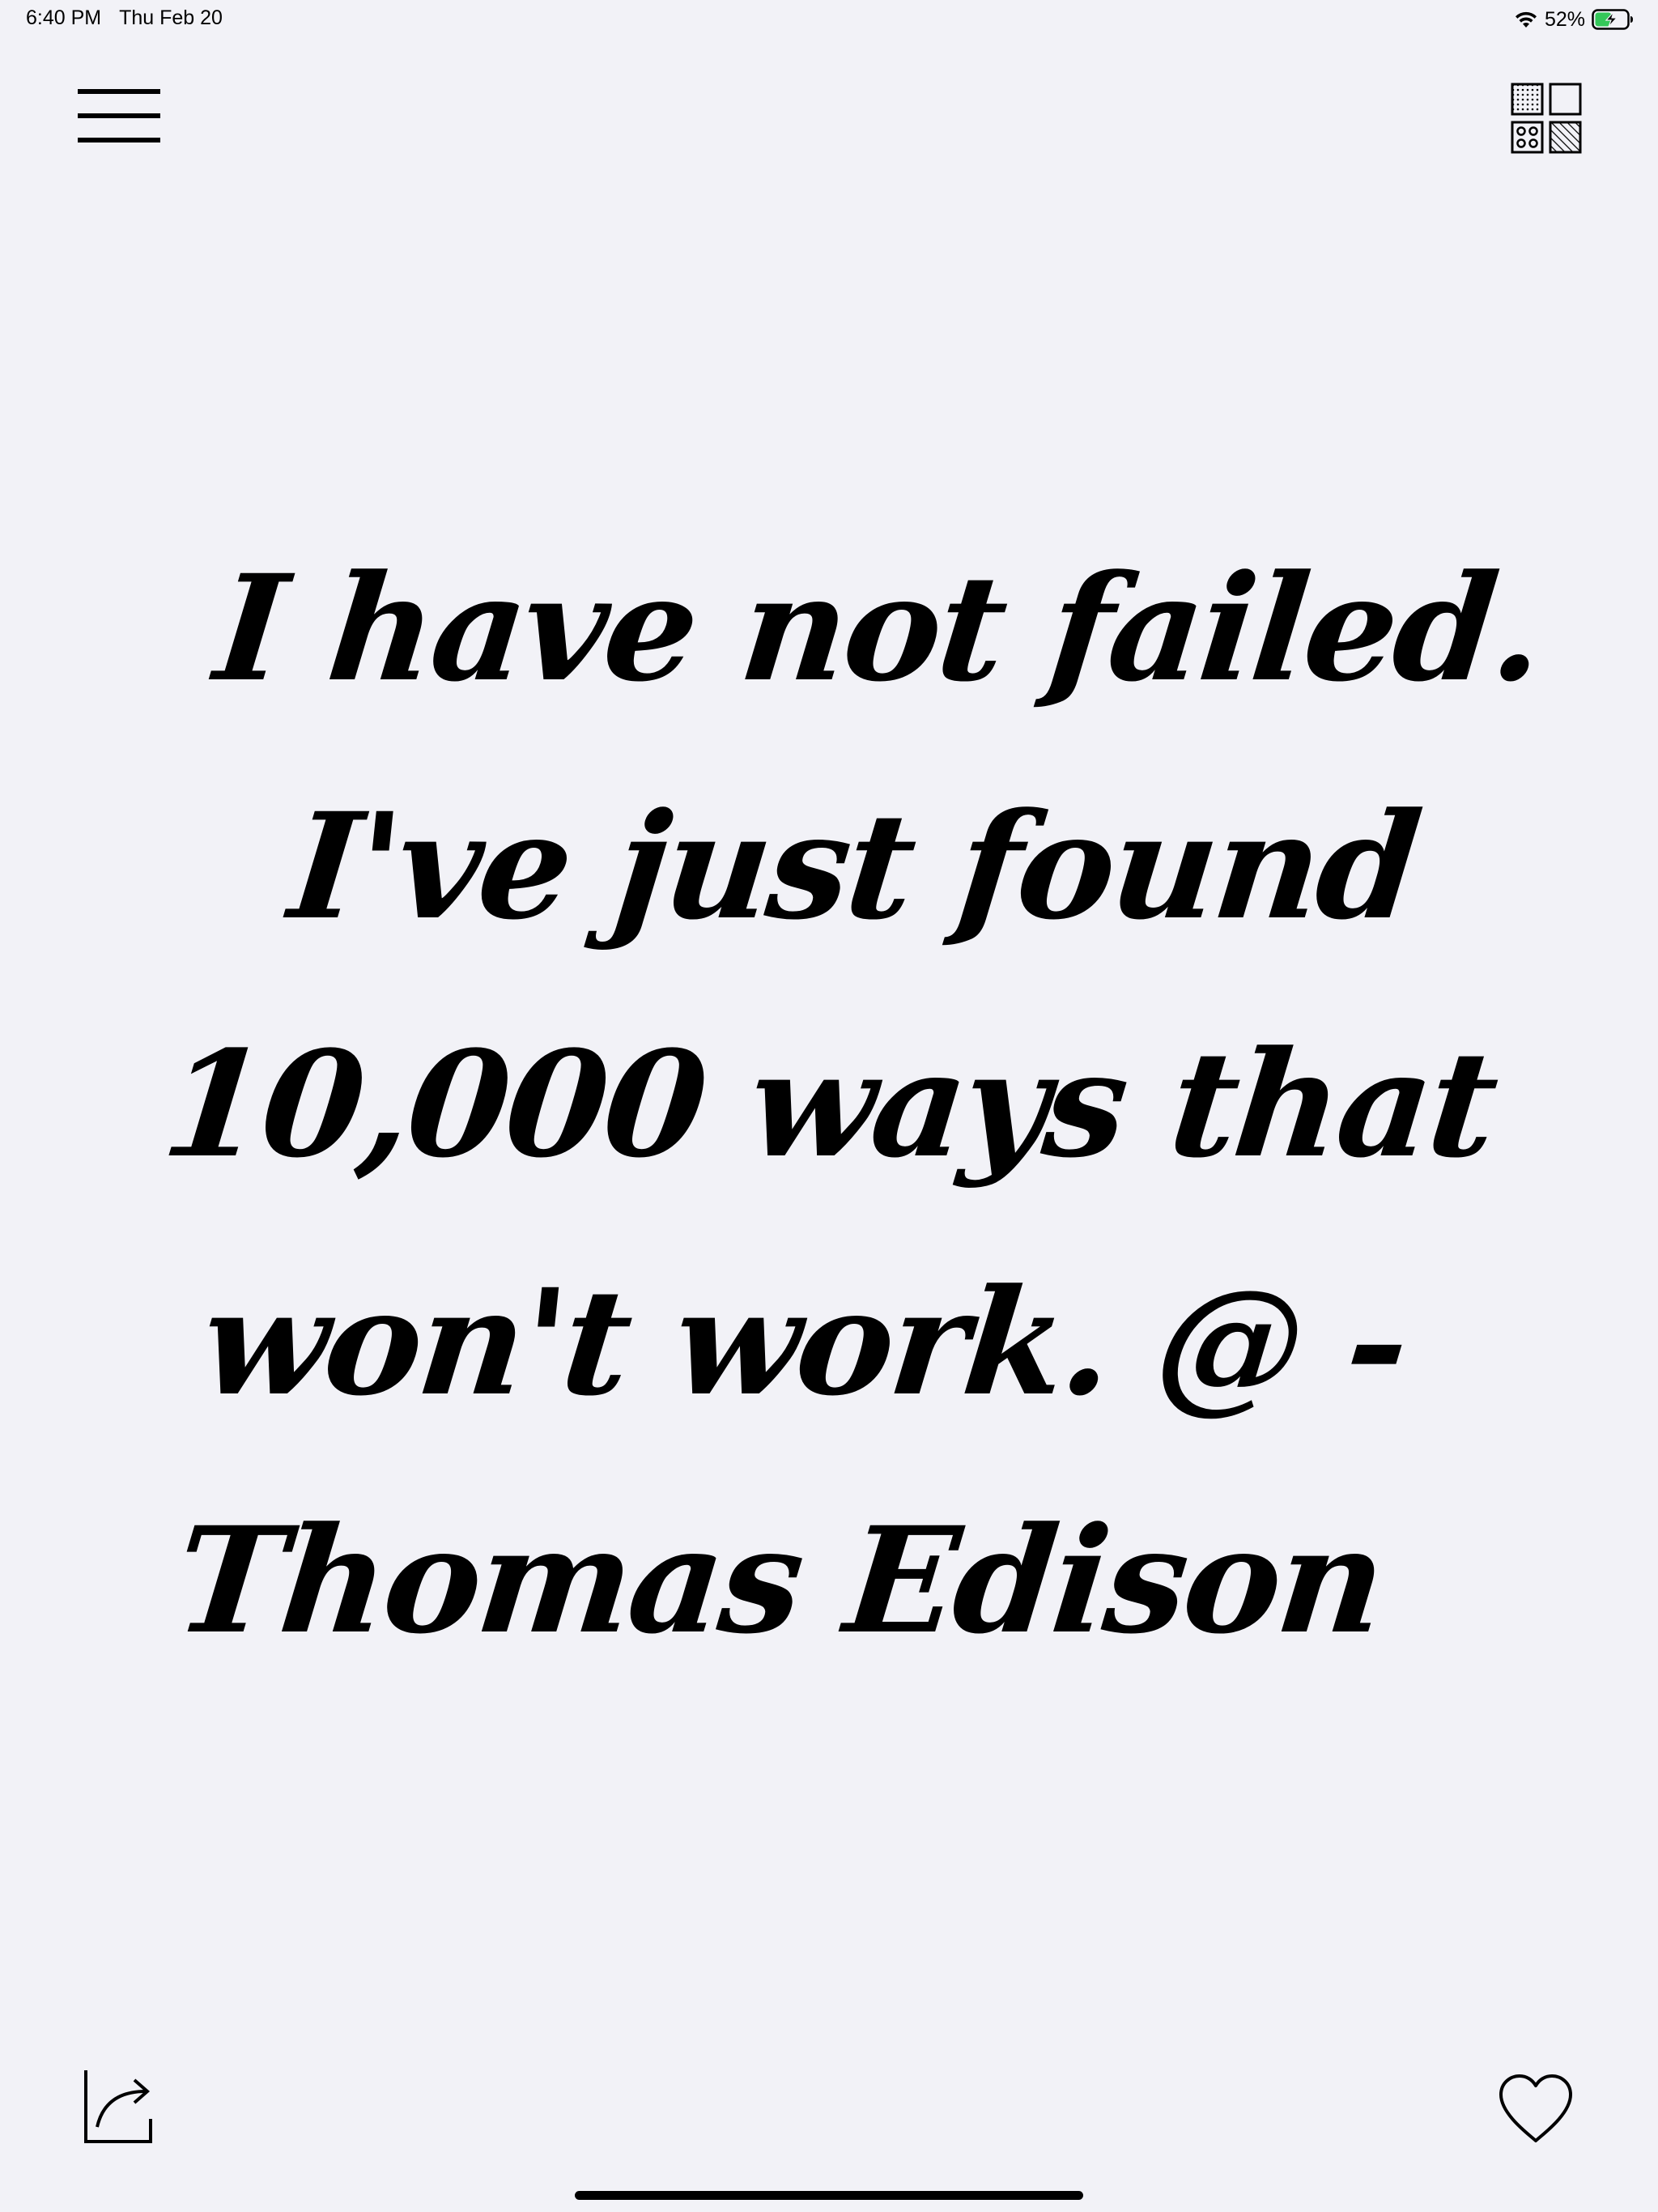 The image size is (1658, 2212). I want to click on favorite-button, so click(1535, 2110).